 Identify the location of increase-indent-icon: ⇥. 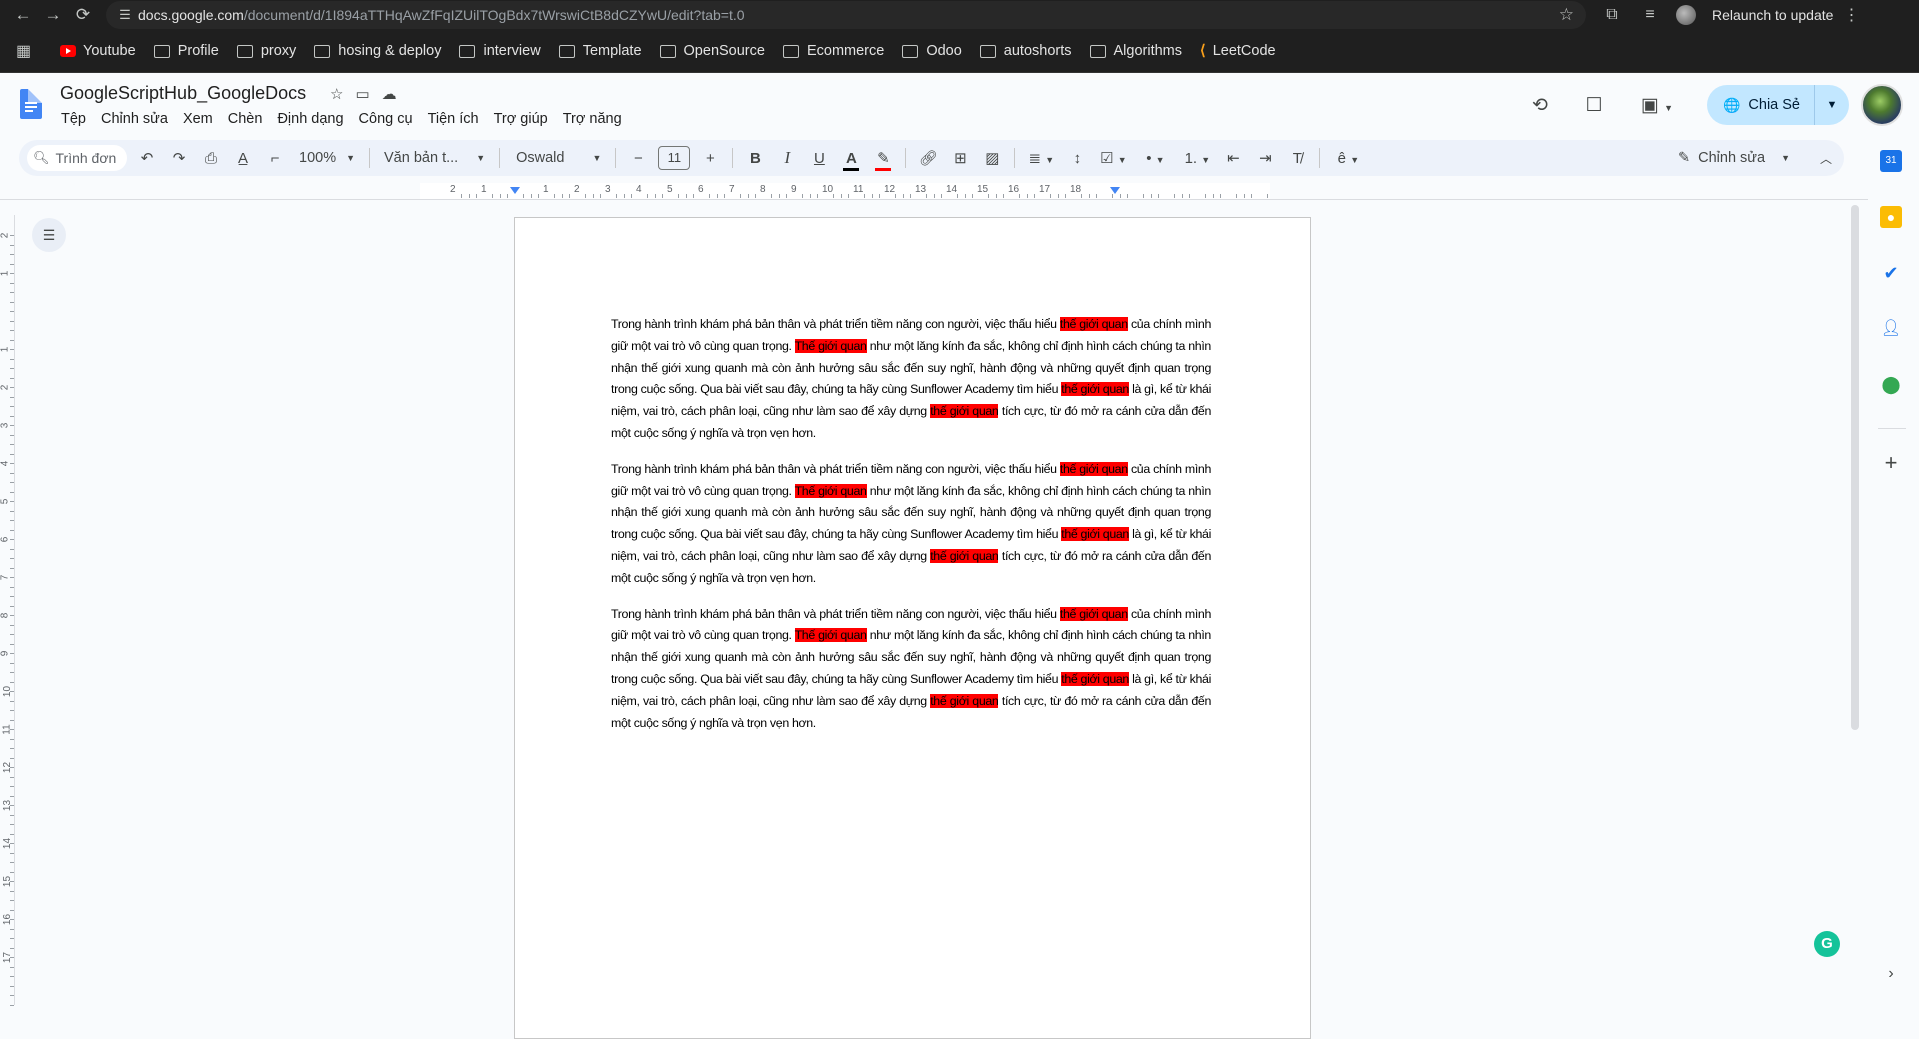
(1265, 158).